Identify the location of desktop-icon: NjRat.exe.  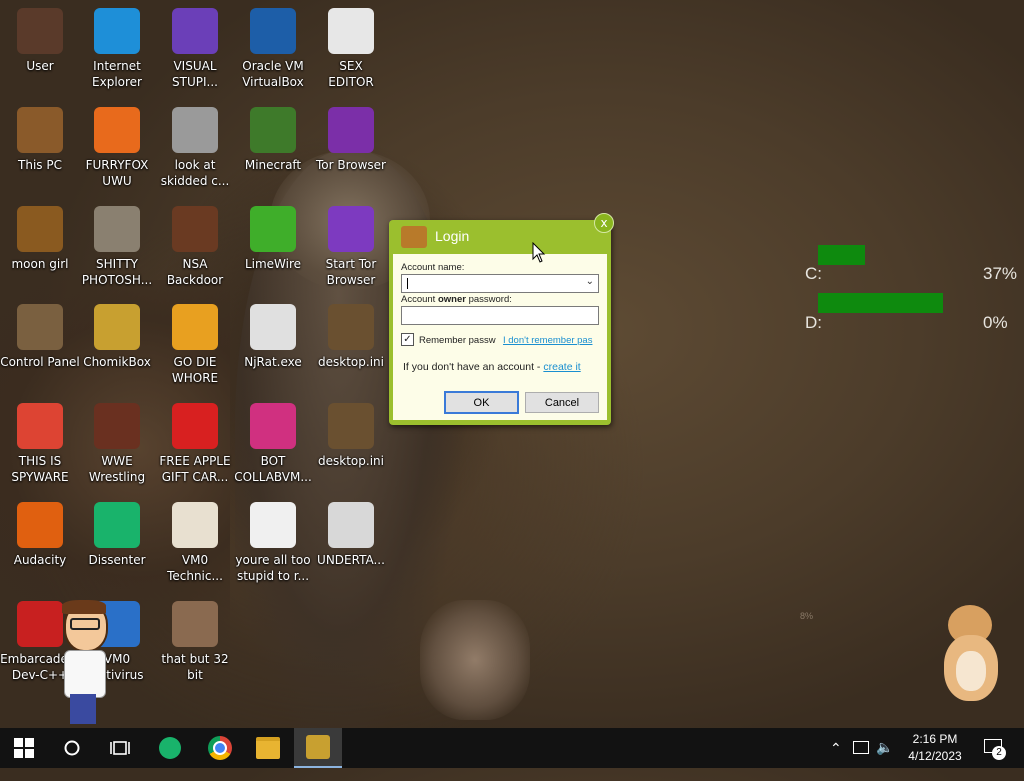
(273, 349).